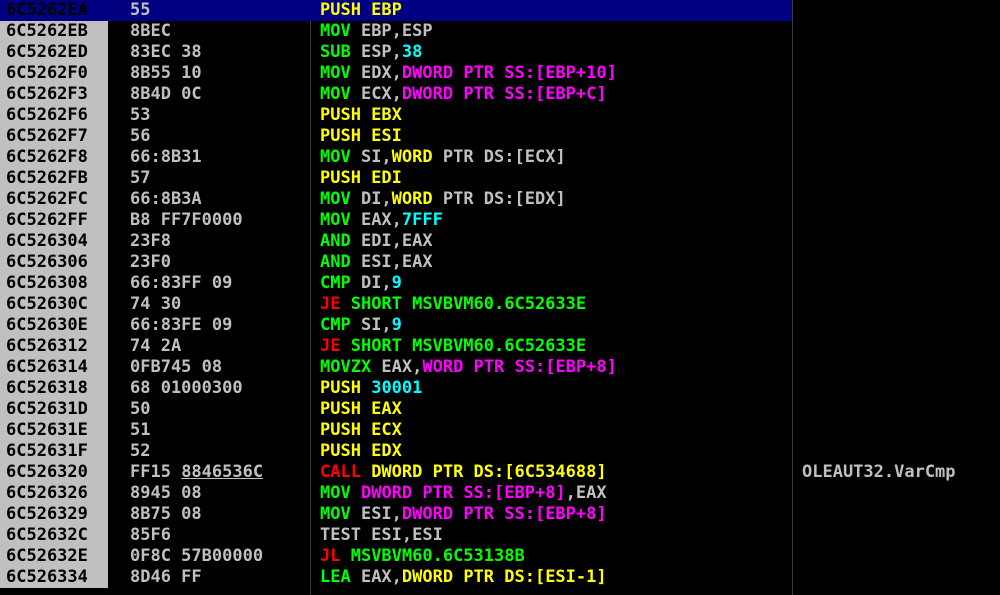  Describe the element at coordinates (54, 283) in the screenshot. I see `address-cell: 6C526308` at that location.